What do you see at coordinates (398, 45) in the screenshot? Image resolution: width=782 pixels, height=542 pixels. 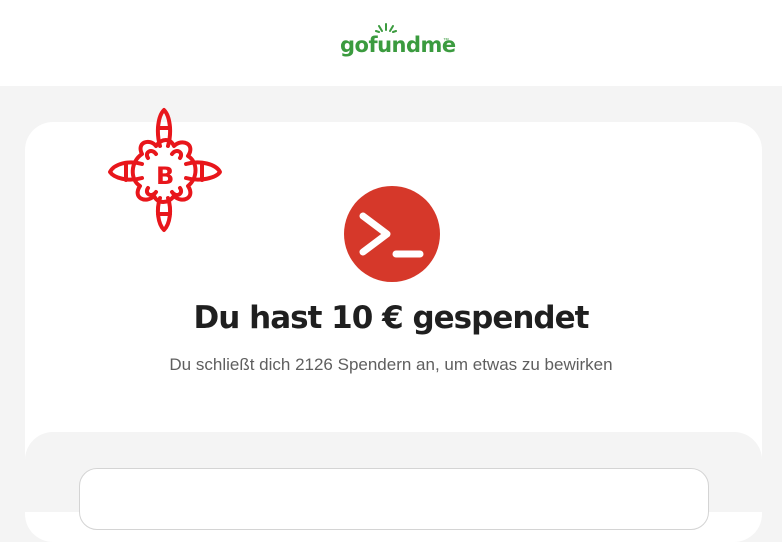 I see `gofundme-logo: gofundme` at bounding box center [398, 45].